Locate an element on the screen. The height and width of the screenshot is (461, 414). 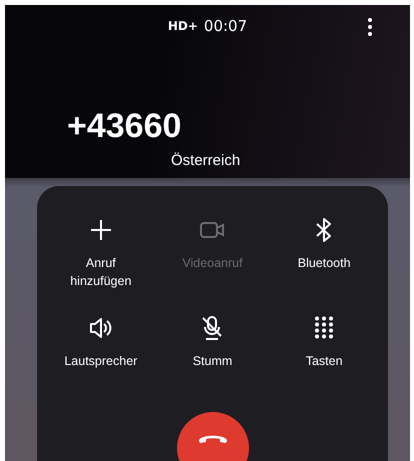
add-button: Anruf hinzufügen is located at coordinates (101, 258).